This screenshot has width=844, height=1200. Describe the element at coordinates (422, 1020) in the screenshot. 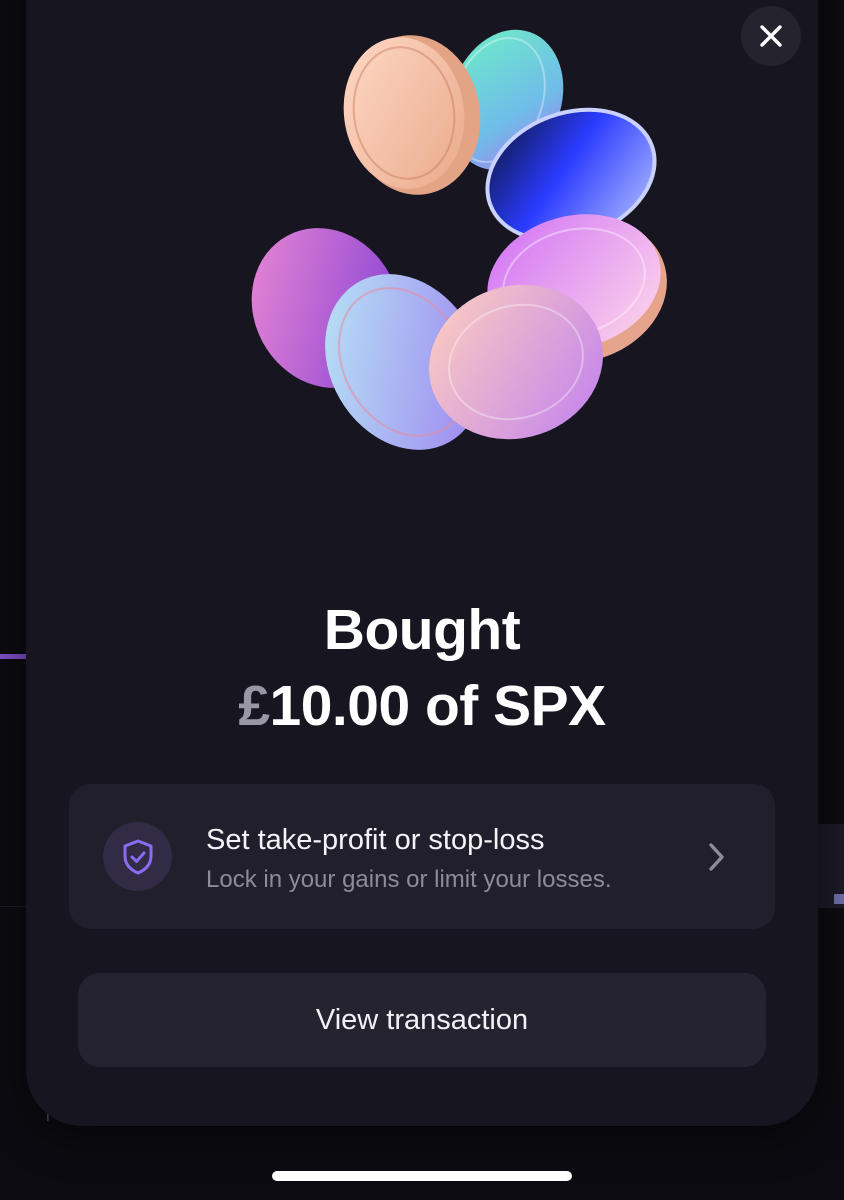

I see `view-transaction-button: View transaction` at that location.